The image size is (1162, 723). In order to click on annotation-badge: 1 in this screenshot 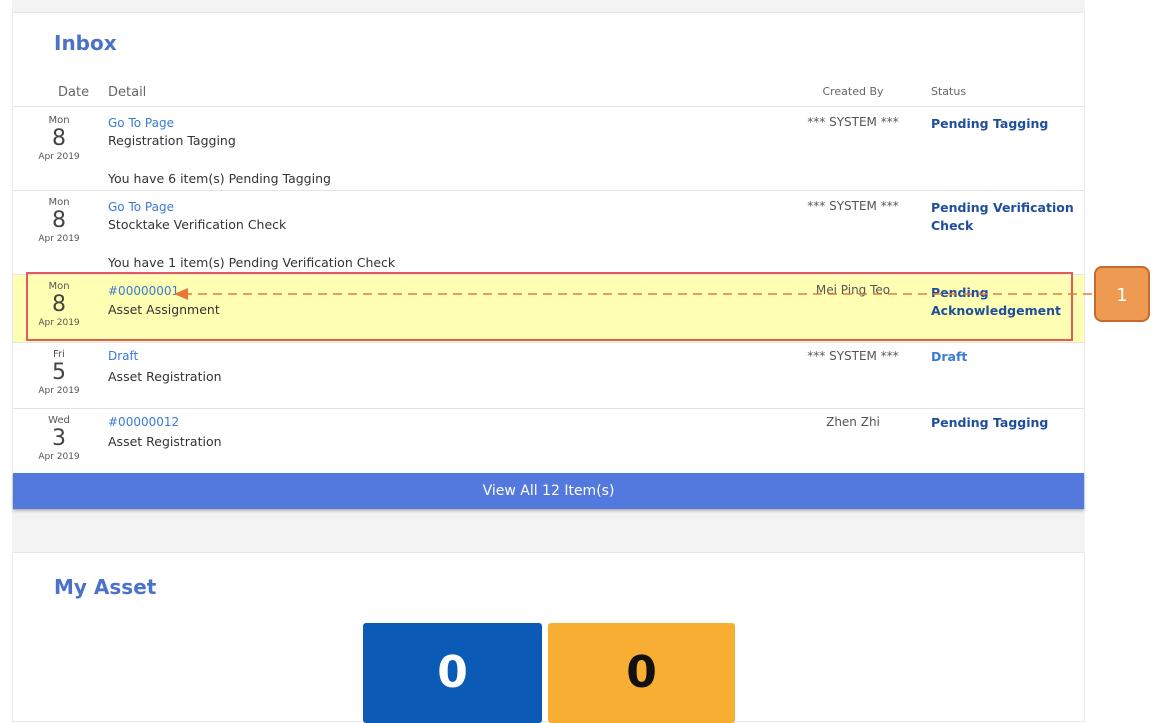, I will do `click(1122, 294)`.